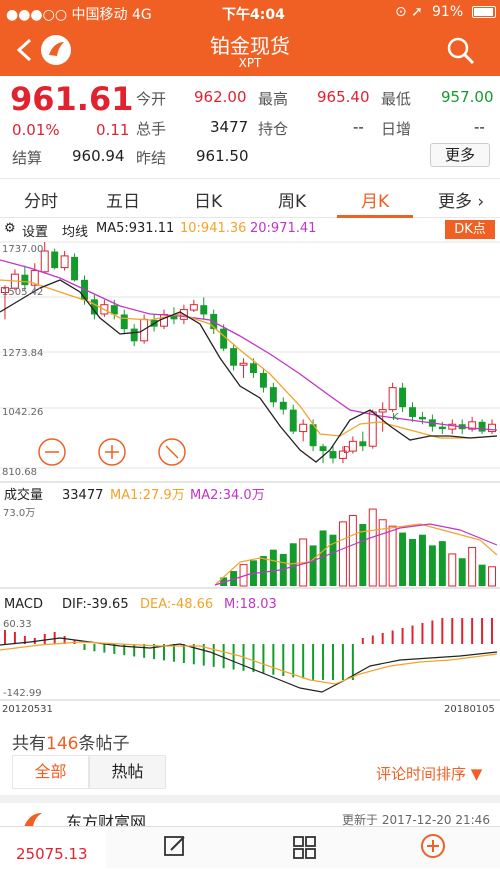 The width and height of the screenshot is (500, 869). What do you see at coordinates (479, 127) in the screenshot?
I see `value-daily-change: --` at bounding box center [479, 127].